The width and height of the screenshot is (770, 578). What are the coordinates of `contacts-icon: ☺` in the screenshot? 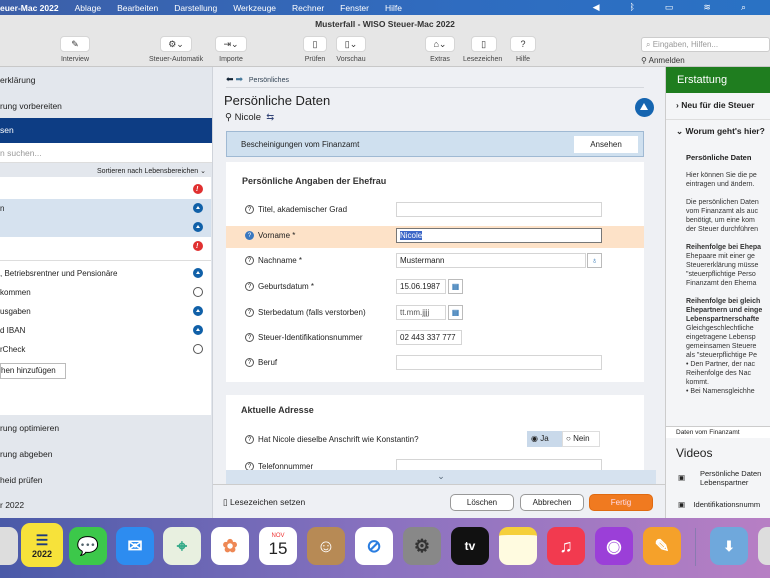 It's located at (326, 546).